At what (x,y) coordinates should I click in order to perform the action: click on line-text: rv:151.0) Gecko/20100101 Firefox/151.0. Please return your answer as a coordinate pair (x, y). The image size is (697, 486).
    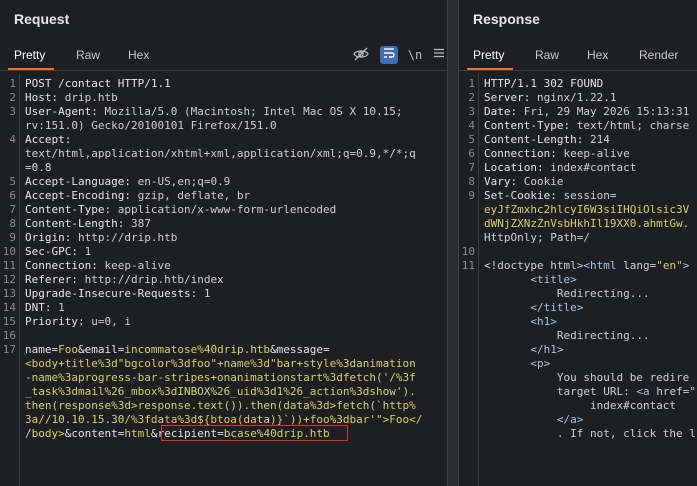
    Looking at the image, I should click on (151, 126).